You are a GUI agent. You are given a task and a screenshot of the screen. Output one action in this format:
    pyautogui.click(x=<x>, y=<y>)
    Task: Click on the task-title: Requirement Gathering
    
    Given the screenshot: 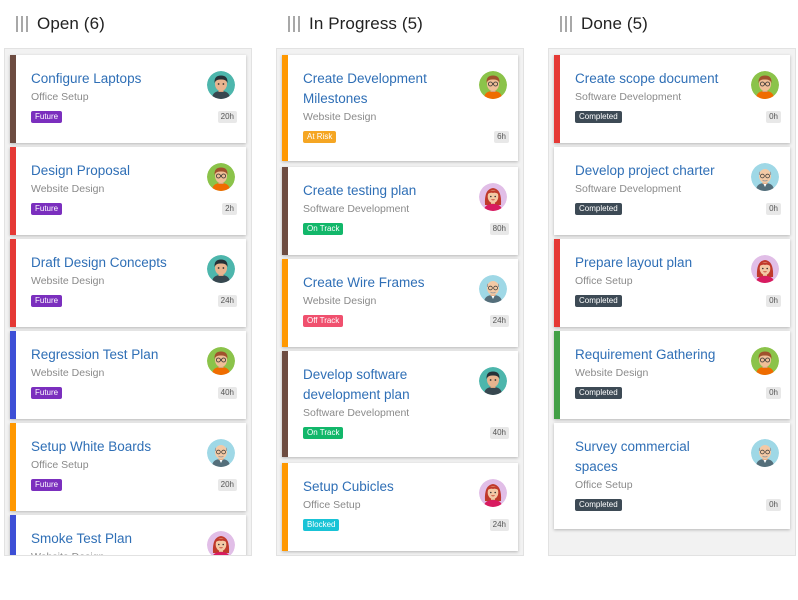 What is the action you would take?
    pyautogui.click(x=655, y=355)
    